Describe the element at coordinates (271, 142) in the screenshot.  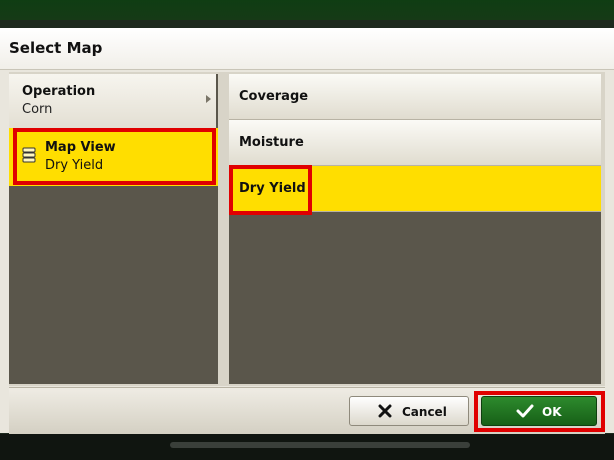
I see `option-label: Moisture` at that location.